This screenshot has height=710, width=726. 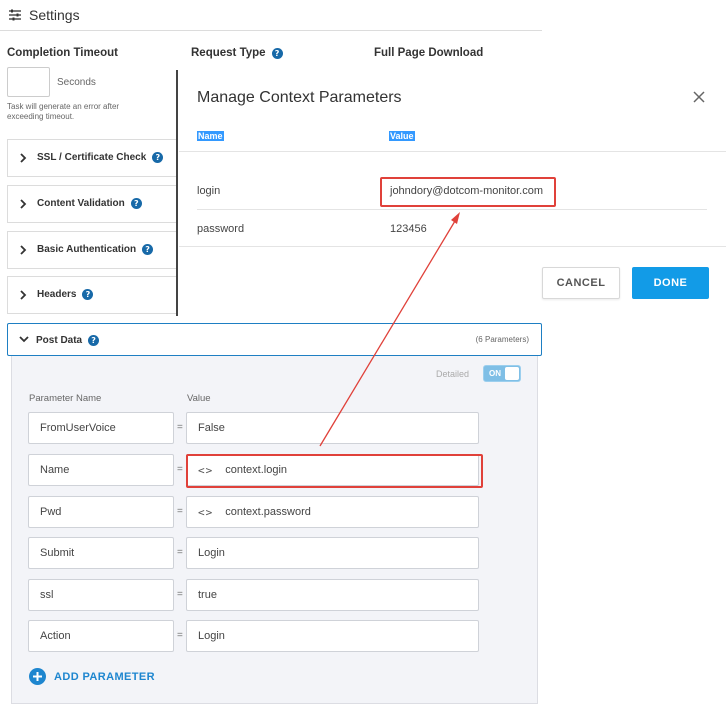 I want to click on section-basic-authentication: Basic Authentication?, so click(x=92, y=250).